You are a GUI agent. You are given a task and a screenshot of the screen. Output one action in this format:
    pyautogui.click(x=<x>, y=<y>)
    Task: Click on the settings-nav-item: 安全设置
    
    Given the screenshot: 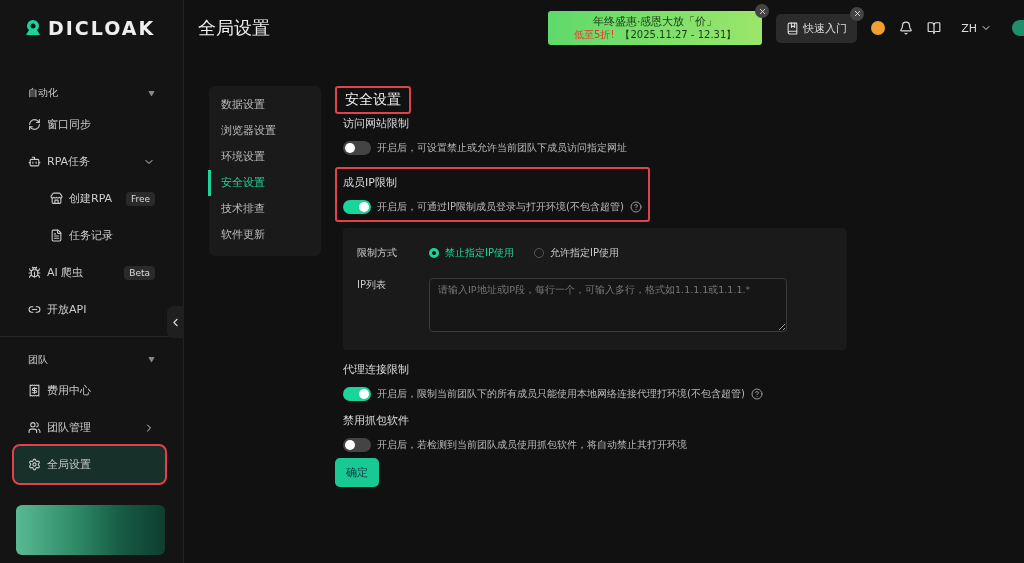 What is the action you would take?
    pyautogui.click(x=264, y=183)
    